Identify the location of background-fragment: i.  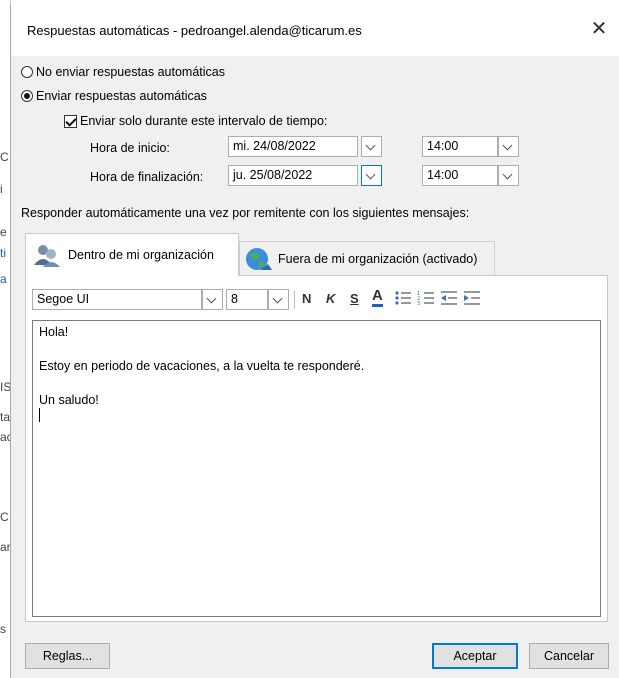
(1, 189).